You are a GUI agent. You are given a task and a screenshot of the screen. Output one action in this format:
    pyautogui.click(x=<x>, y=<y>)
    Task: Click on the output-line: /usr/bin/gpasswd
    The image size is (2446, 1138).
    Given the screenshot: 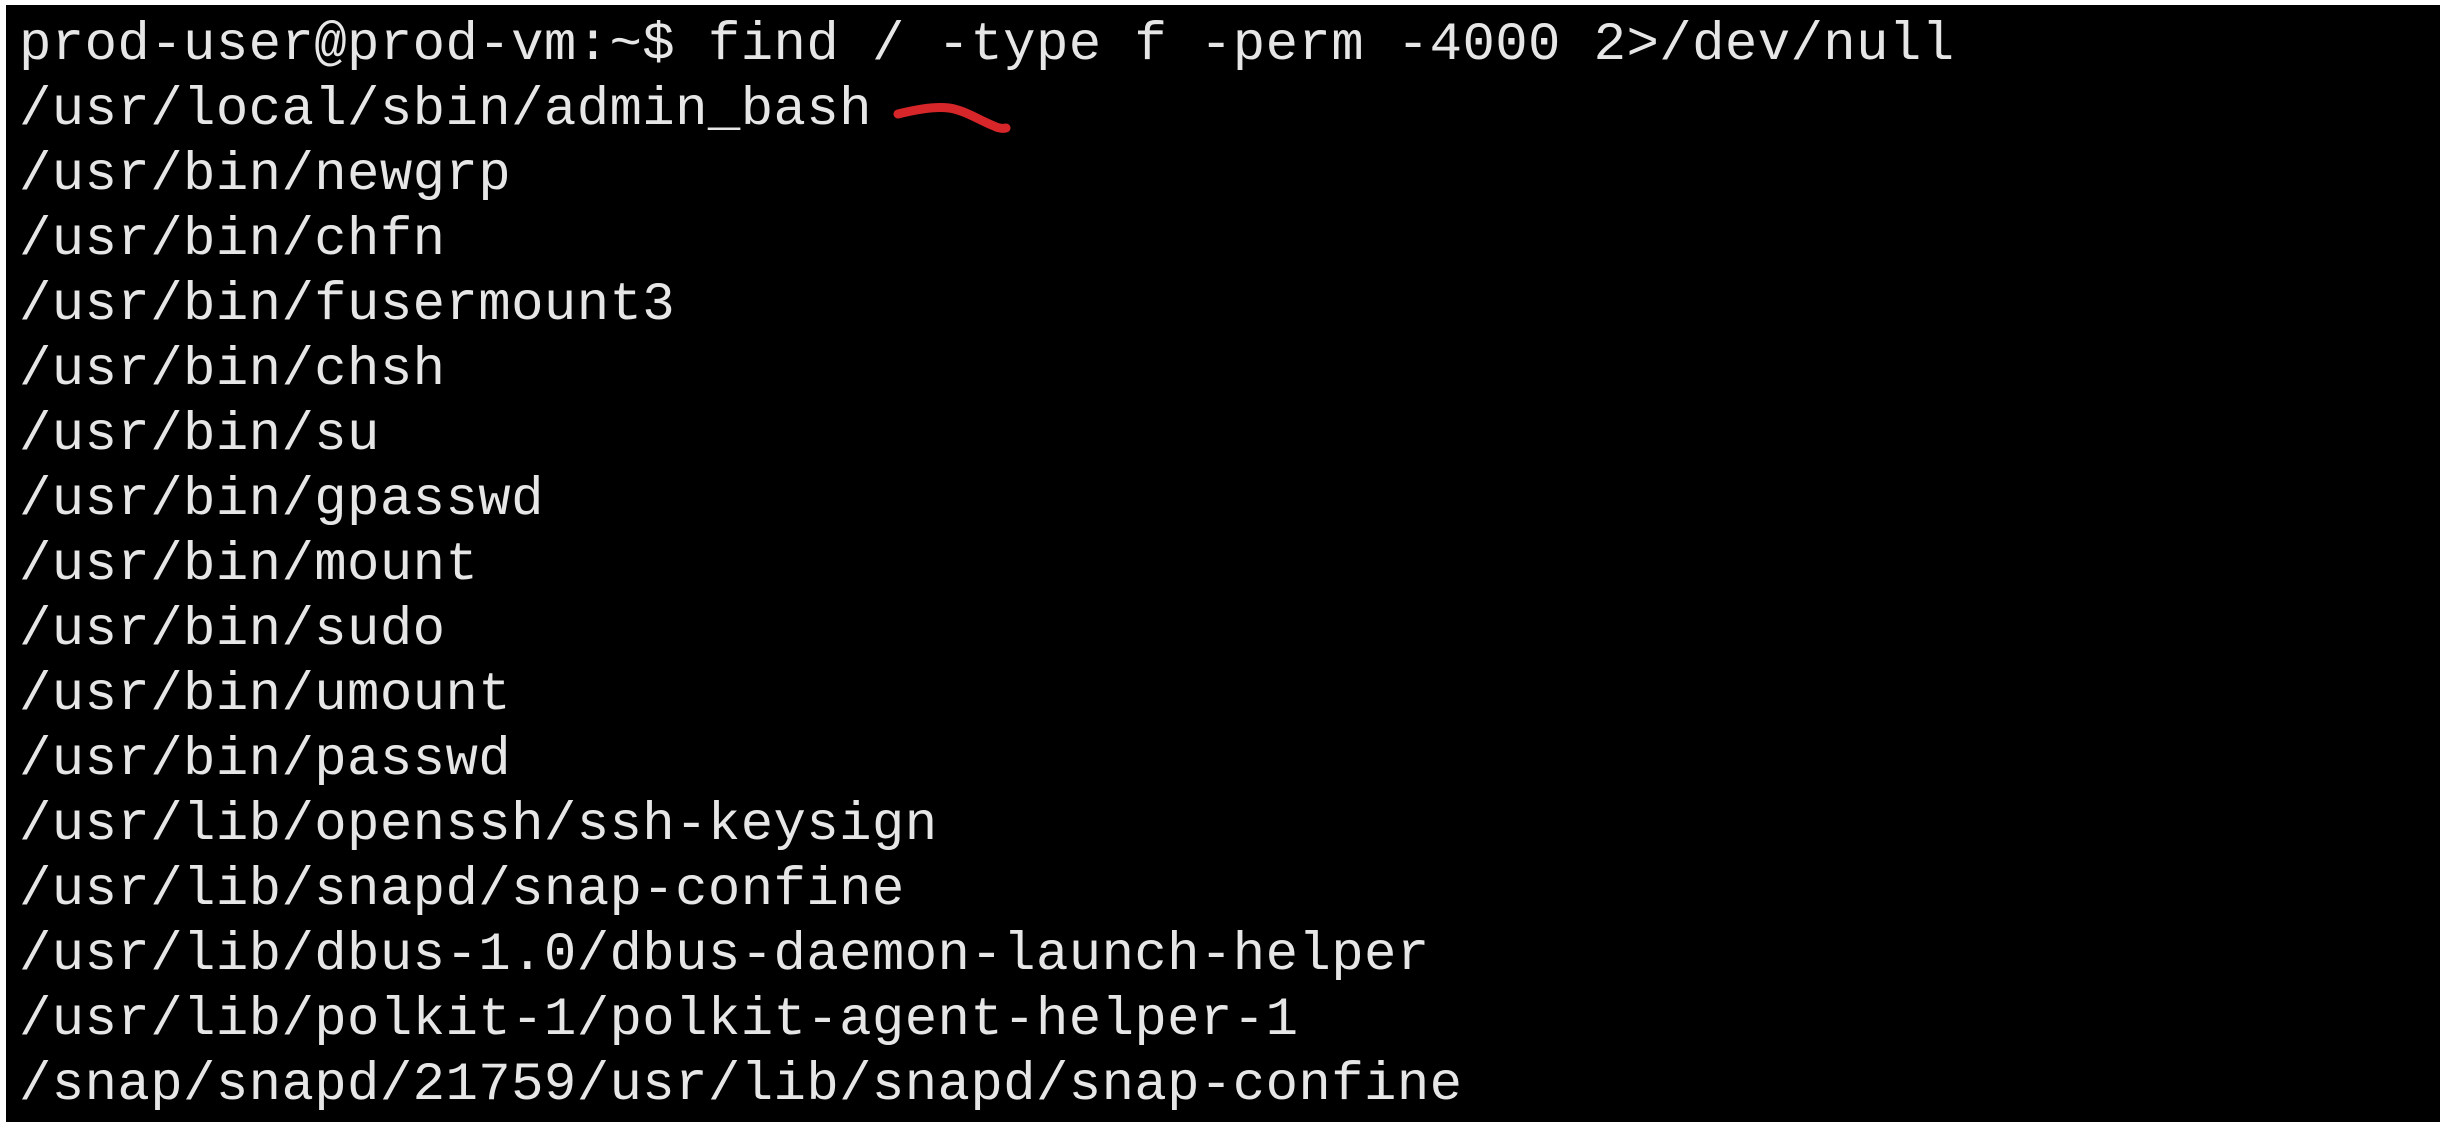 What is the action you would take?
    pyautogui.click(x=281, y=500)
    